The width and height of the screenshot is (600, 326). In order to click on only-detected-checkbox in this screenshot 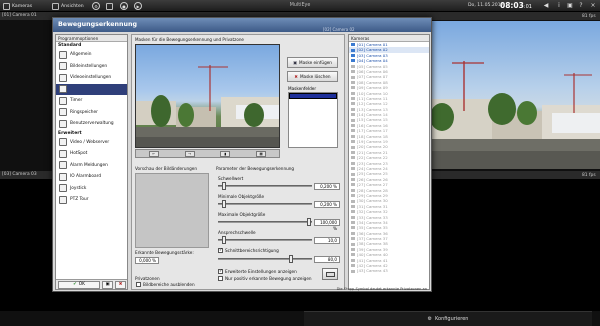, I will do `click(220, 278)`.